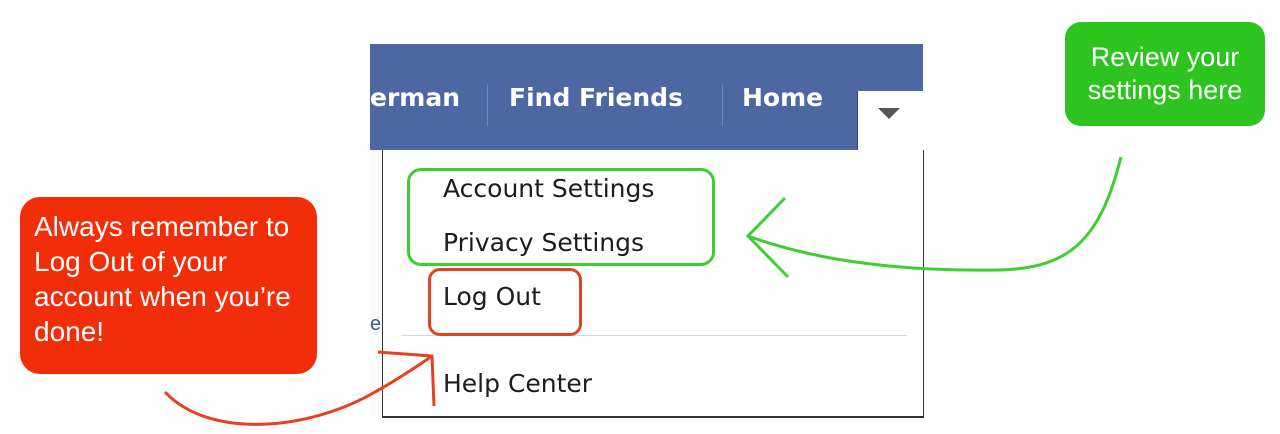  I want to click on red-arrow, so click(298, 390).